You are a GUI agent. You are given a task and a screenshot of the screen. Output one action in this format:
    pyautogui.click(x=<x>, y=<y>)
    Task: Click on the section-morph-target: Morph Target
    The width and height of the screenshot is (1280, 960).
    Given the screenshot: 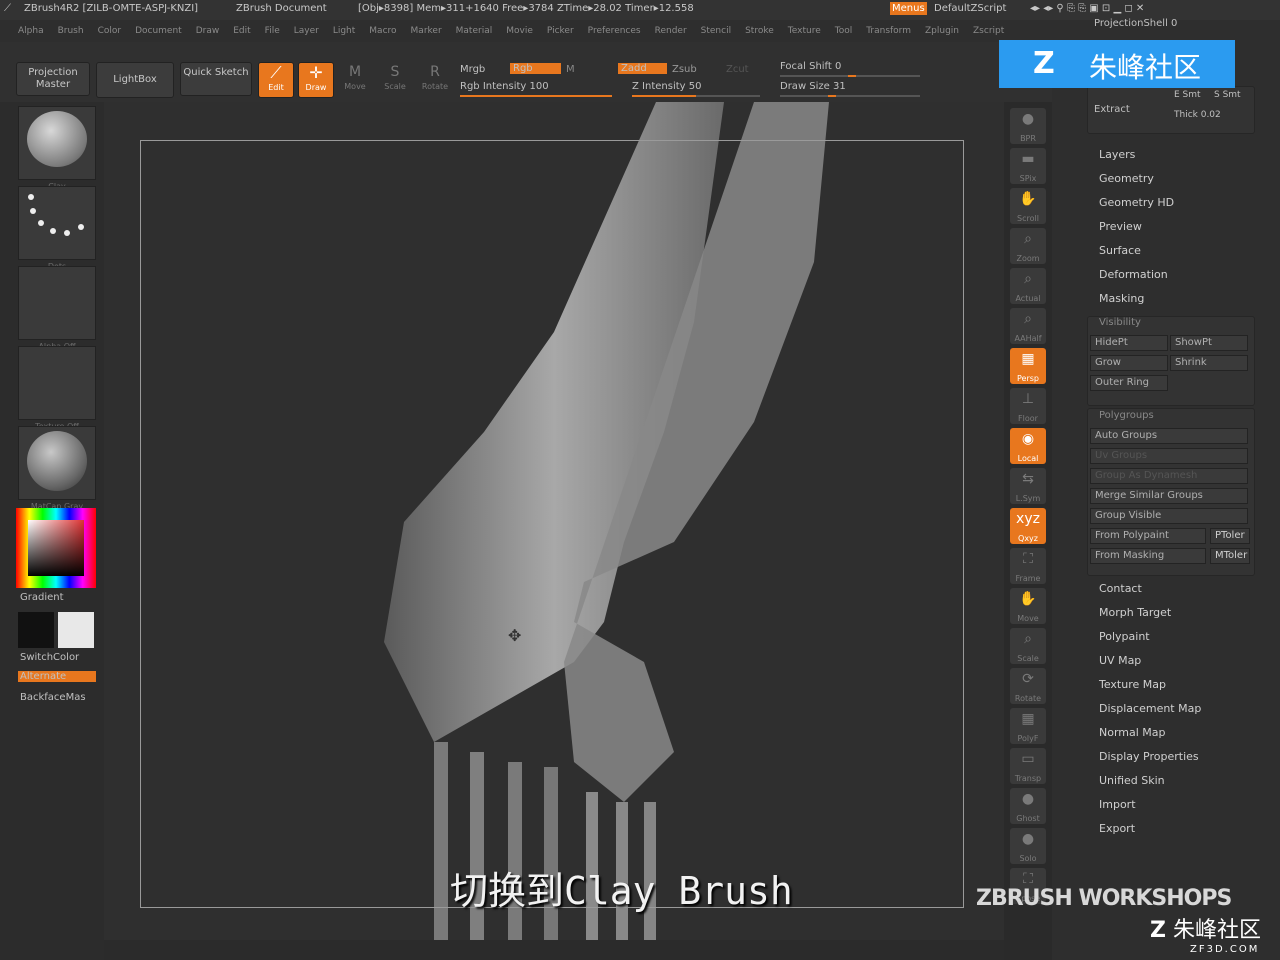 What is the action you would take?
    pyautogui.click(x=1135, y=612)
    